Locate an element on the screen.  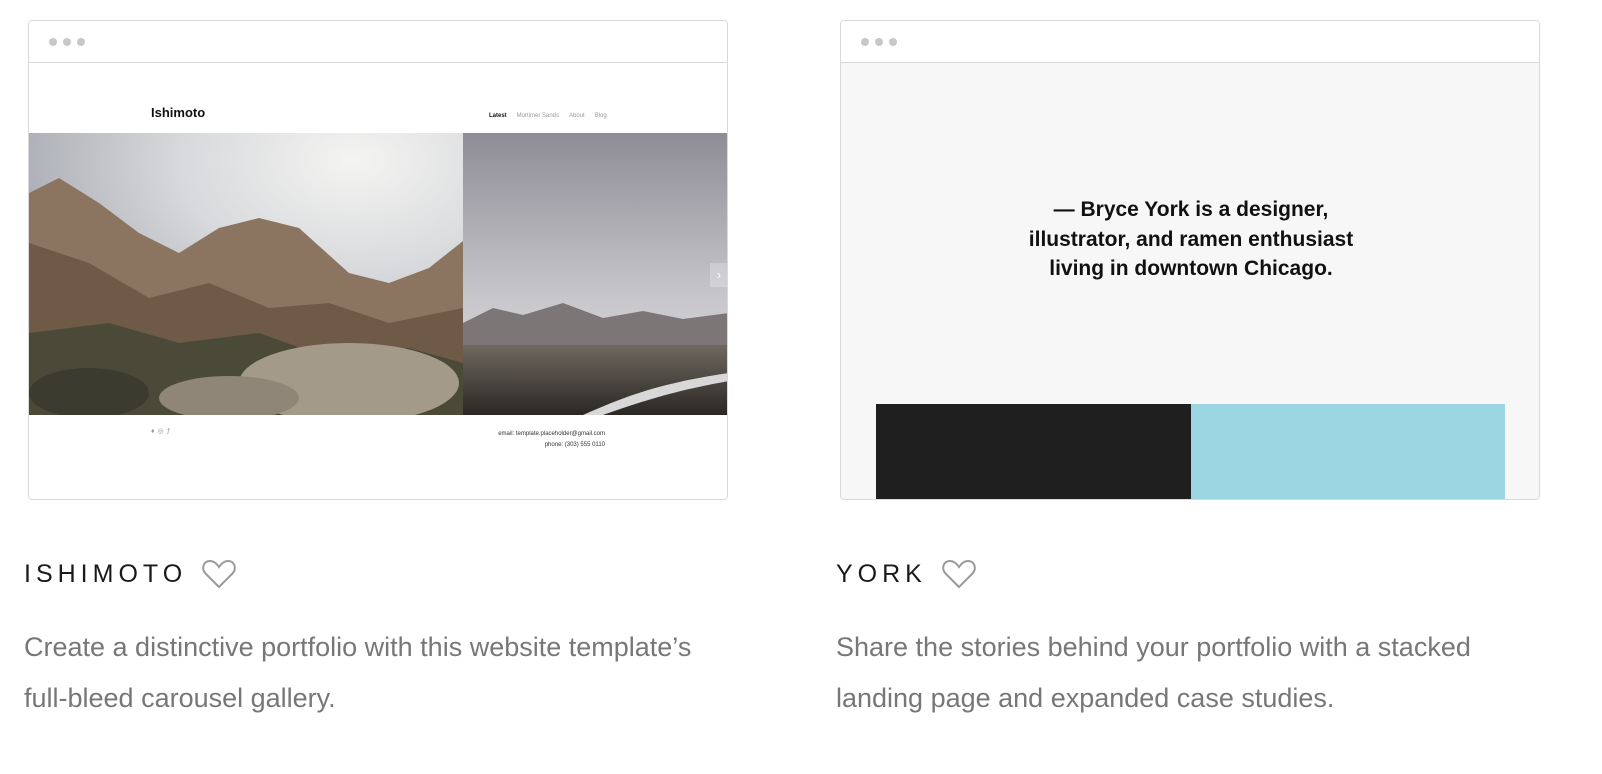
facebook-icon: ƒ is located at coordinates (170, 431).